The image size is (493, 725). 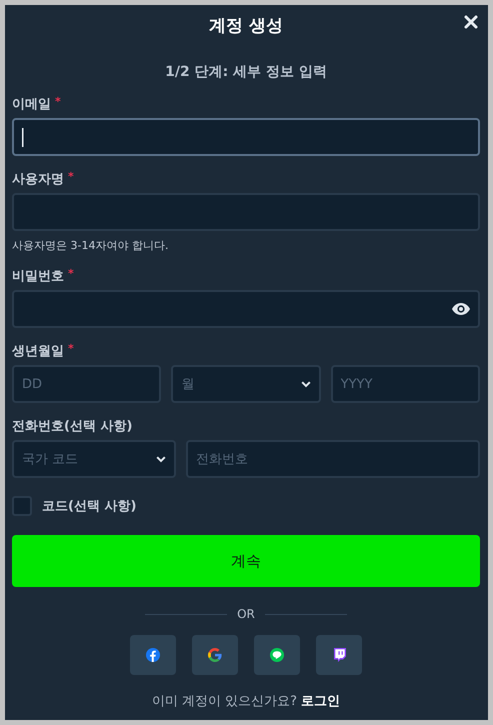 What do you see at coordinates (320, 701) in the screenshot?
I see `login-link: 로그인` at bounding box center [320, 701].